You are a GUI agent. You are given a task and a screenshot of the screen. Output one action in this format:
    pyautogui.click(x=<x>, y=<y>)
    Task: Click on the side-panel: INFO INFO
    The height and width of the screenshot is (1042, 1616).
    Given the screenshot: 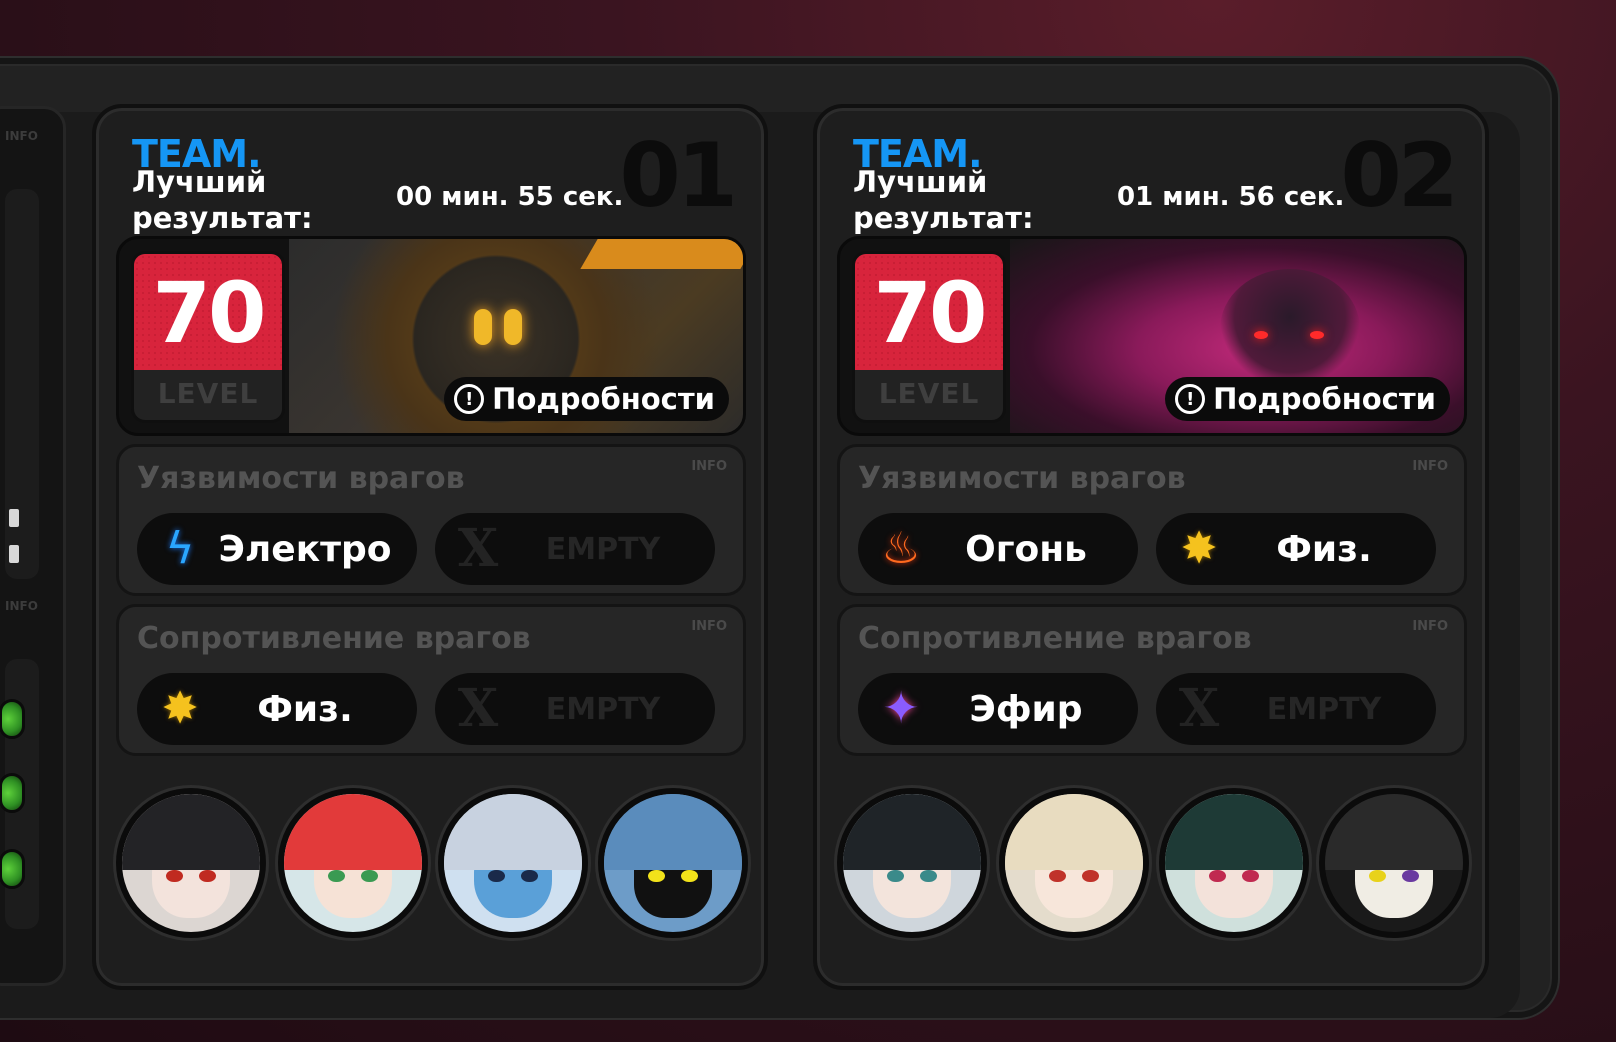 What is the action you would take?
    pyautogui.click(x=33, y=546)
    